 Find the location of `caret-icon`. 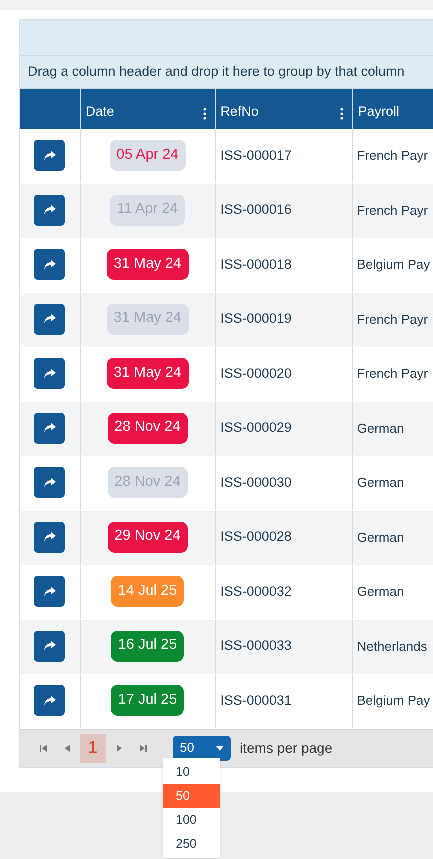

caret-icon is located at coordinates (220, 748).